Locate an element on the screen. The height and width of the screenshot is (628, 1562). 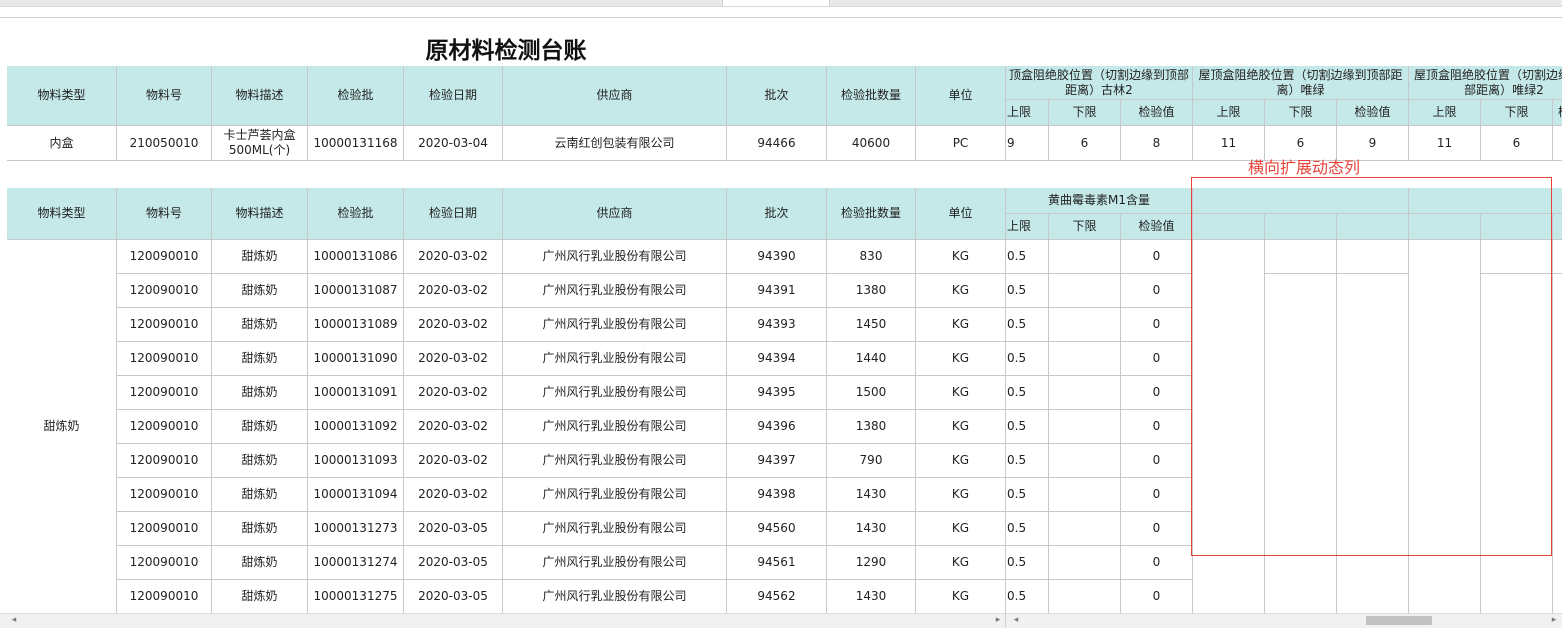
table-cell: 10000131275 is located at coordinates (356, 597).